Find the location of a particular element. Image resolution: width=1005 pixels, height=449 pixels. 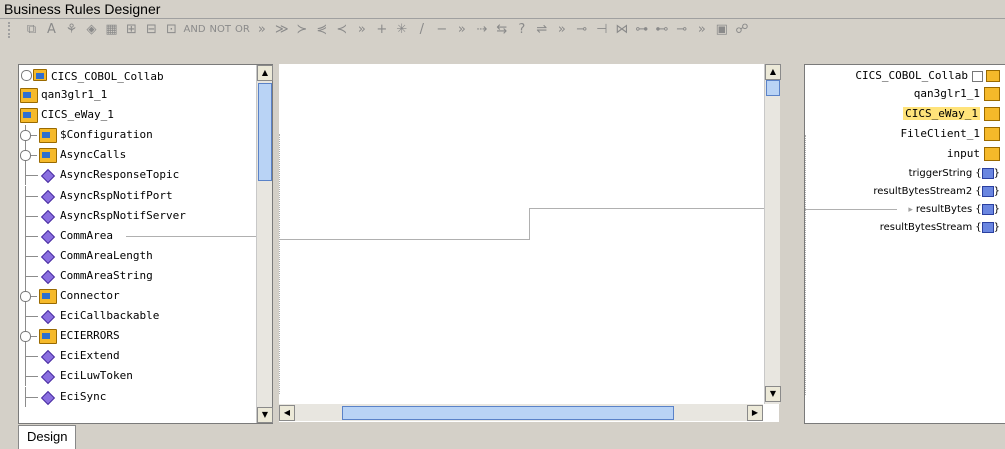

toolbar-button-21: » is located at coordinates (462, 30).